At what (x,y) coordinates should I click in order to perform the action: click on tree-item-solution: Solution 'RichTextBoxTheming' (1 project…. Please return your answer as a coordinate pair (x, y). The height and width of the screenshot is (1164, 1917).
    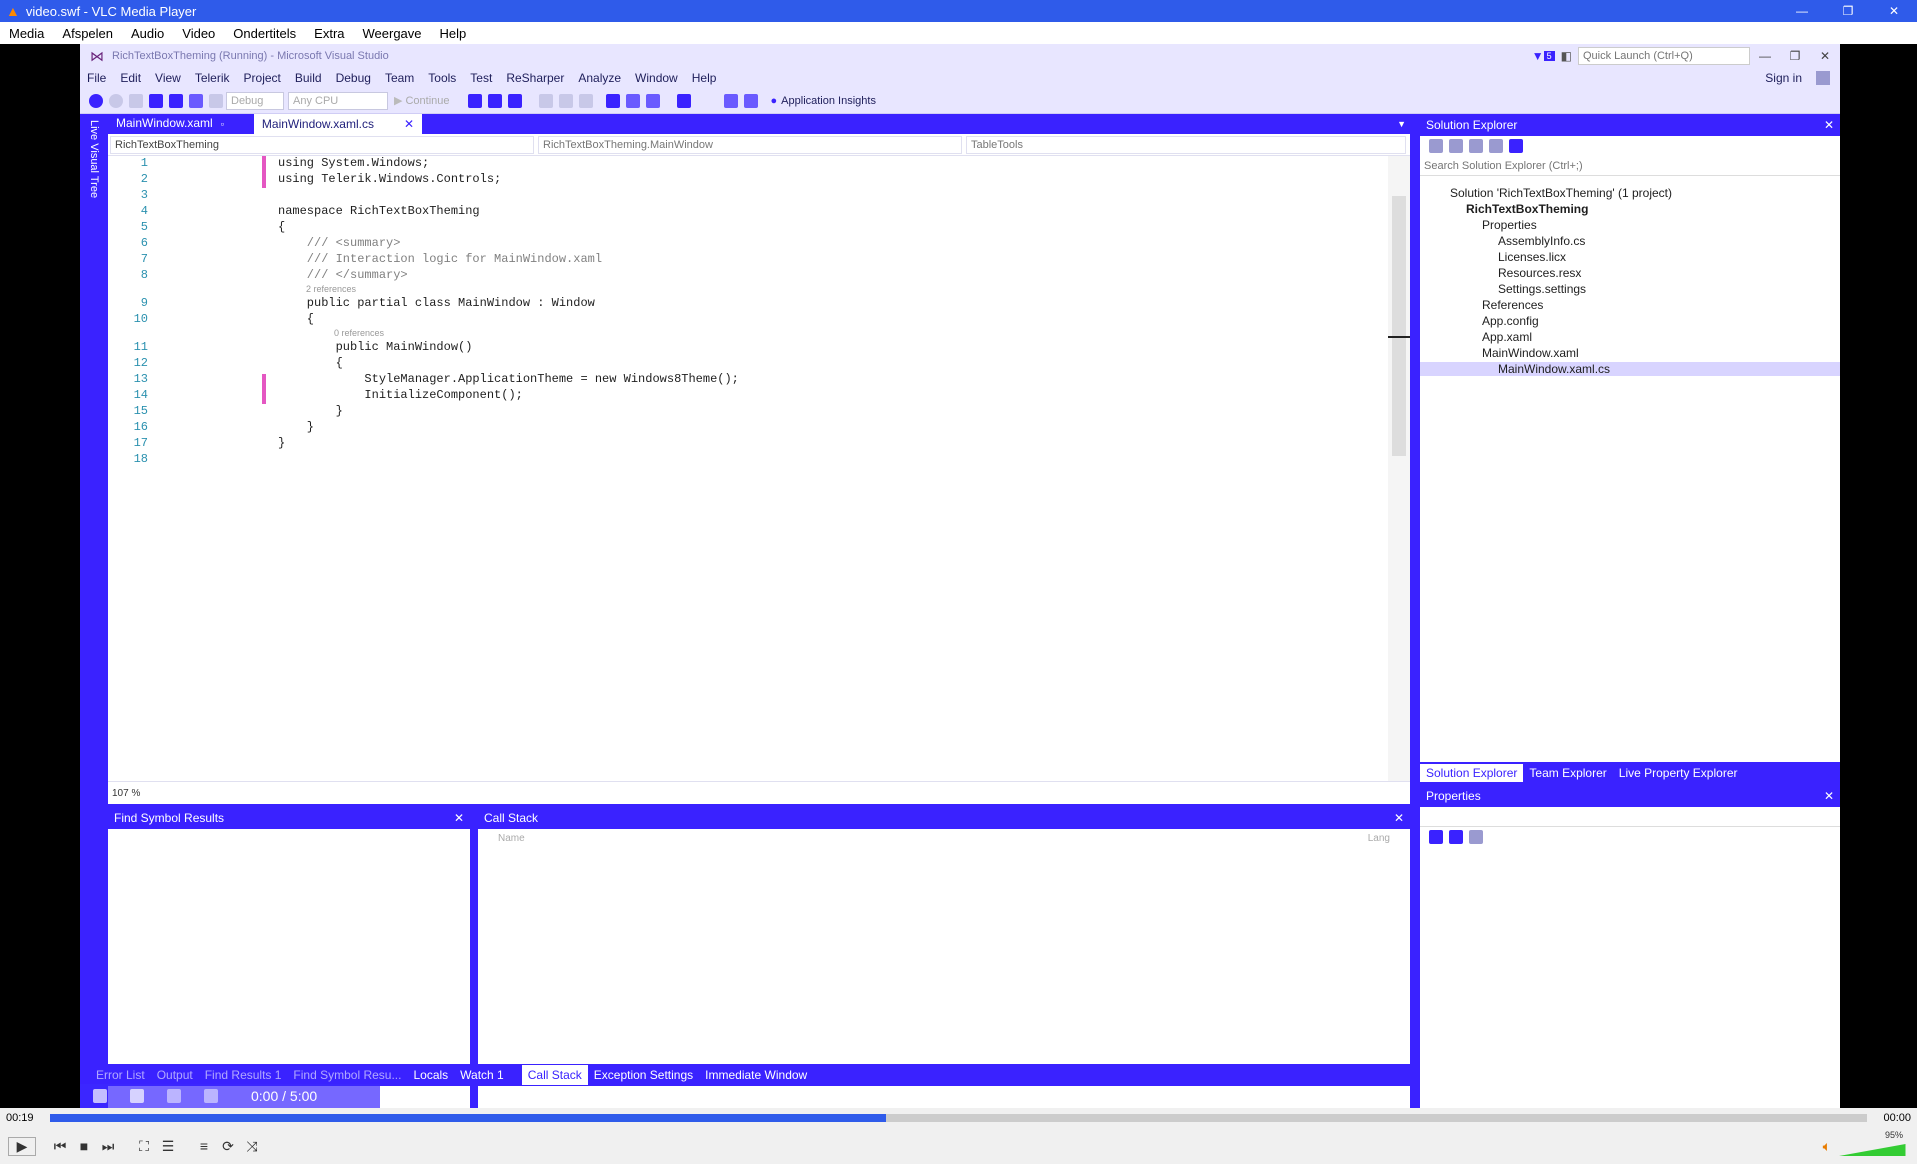
    Looking at the image, I should click on (1561, 193).